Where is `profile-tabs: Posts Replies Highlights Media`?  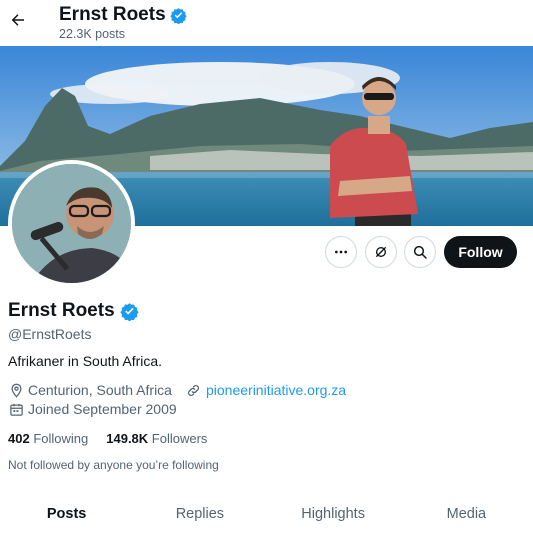 profile-tabs: Posts Replies Highlights Media is located at coordinates (266, 513).